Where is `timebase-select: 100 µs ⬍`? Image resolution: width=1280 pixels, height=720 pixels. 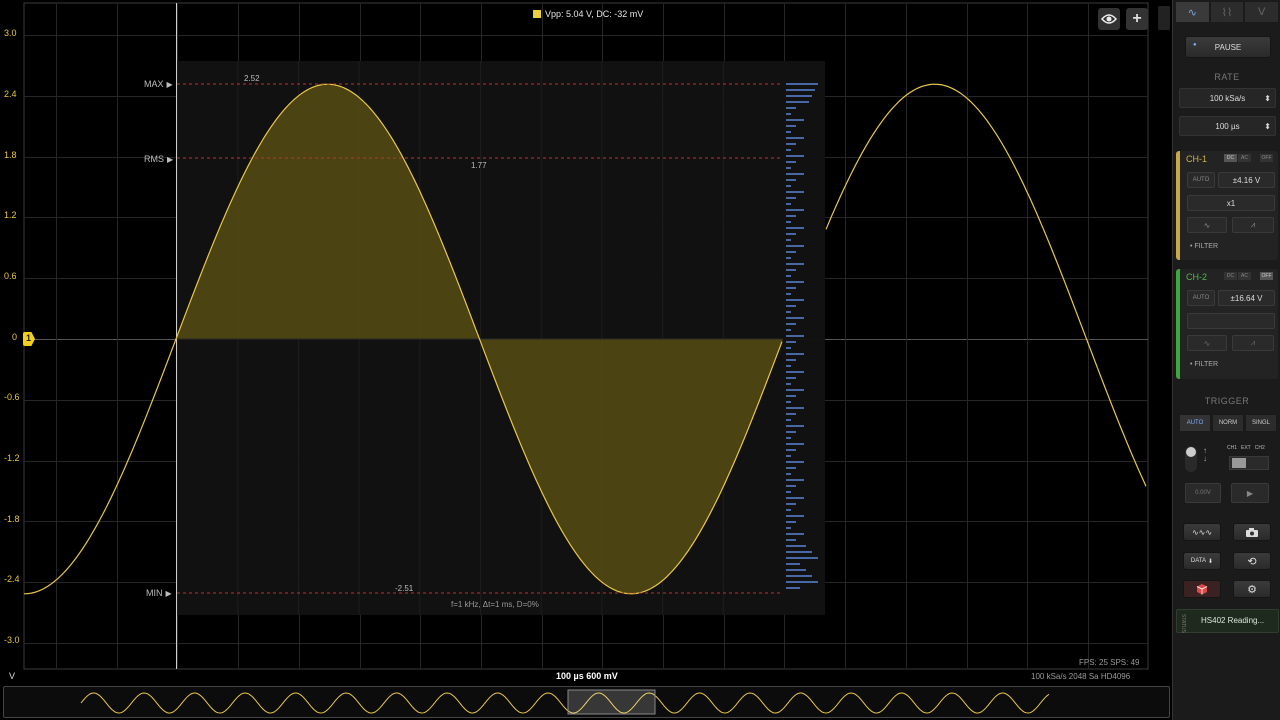 timebase-select: 100 µs ⬍ is located at coordinates (1227, 126).